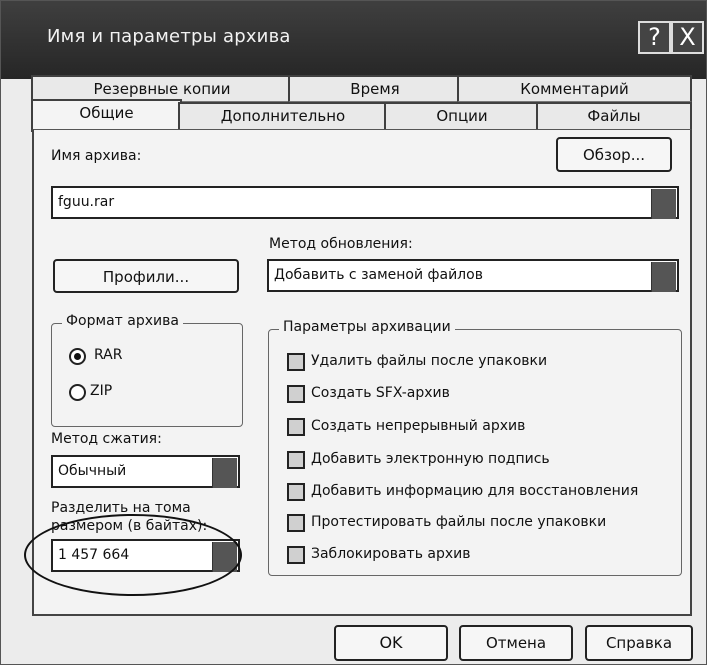  Describe the element at coordinates (475, 491) in the screenshot. I see `recovery-record-label: Добавить информацию для восстановления` at that location.